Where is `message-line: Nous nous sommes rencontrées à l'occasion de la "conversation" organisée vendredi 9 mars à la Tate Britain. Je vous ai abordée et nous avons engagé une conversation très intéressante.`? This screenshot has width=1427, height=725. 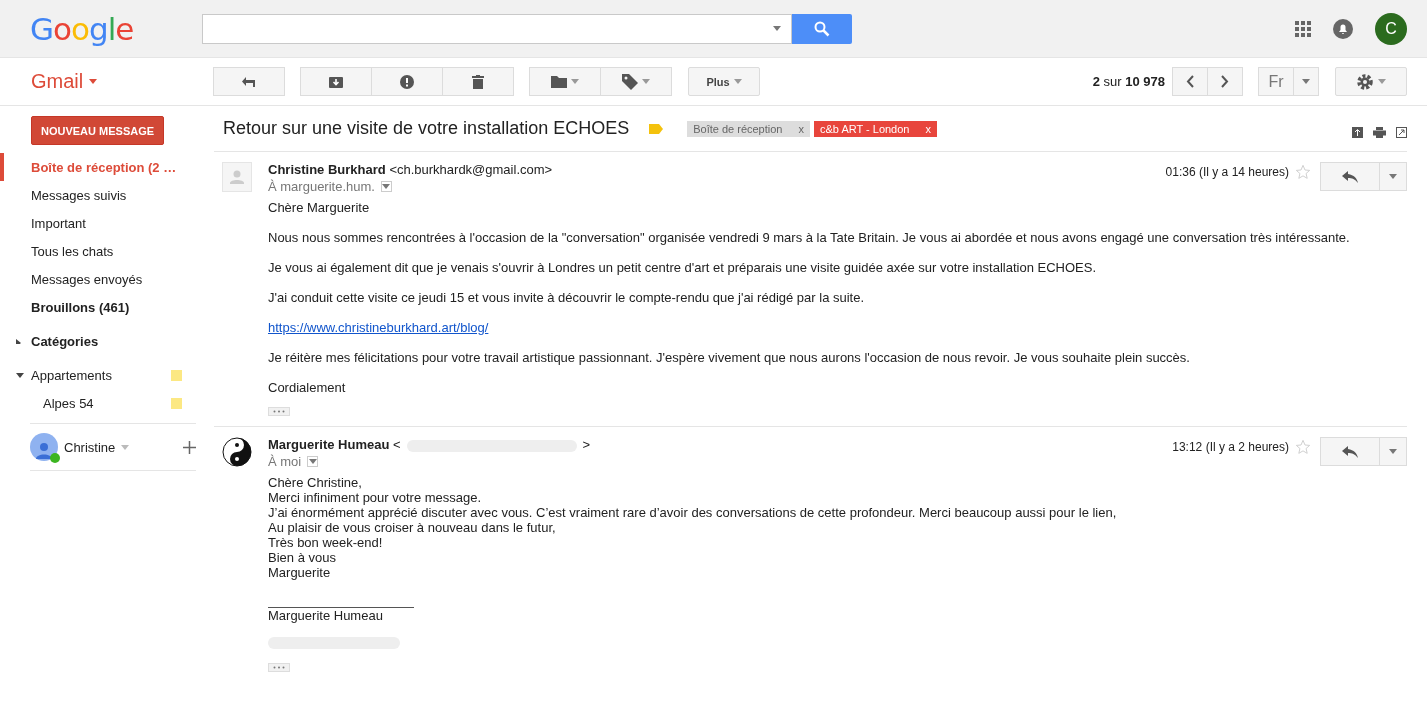 message-line: Nous nous sommes rencontrées à l'occasion de la "conversation" organisée vendredi 9 mars à la Tate Britain. Je vous ai abordée et nous avons engagé une conversation très intéressante. is located at coordinates (809, 237).